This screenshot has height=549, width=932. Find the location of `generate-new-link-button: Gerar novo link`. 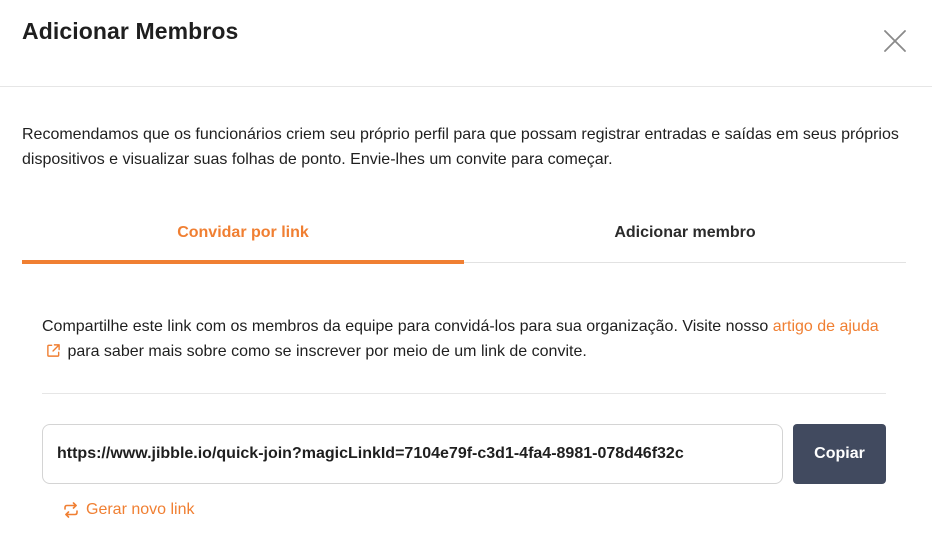

generate-new-link-button: Gerar novo link is located at coordinates (128, 510).